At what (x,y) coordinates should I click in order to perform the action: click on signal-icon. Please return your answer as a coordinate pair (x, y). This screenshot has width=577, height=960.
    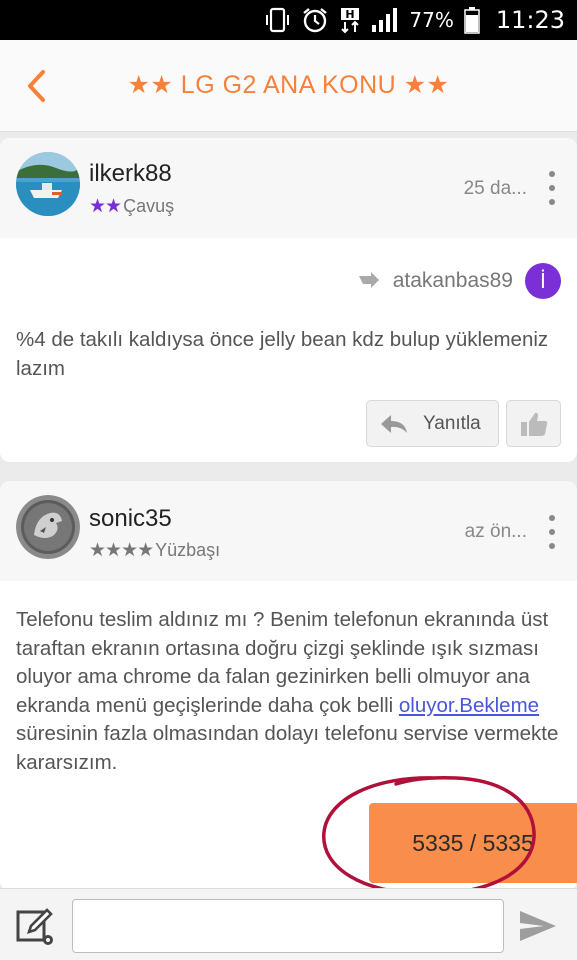
    Looking at the image, I should click on (385, 20).